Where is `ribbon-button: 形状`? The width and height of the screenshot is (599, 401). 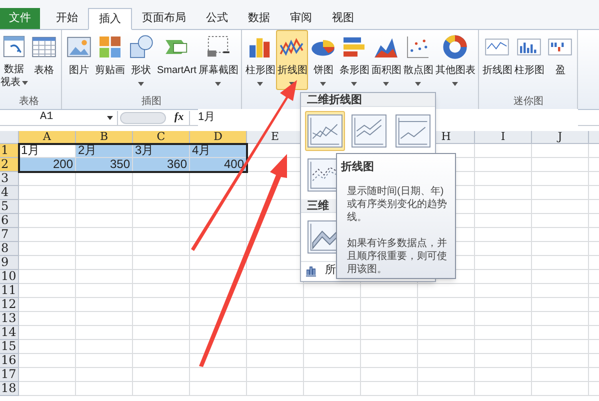
ribbon-button: 形状 is located at coordinates (141, 60).